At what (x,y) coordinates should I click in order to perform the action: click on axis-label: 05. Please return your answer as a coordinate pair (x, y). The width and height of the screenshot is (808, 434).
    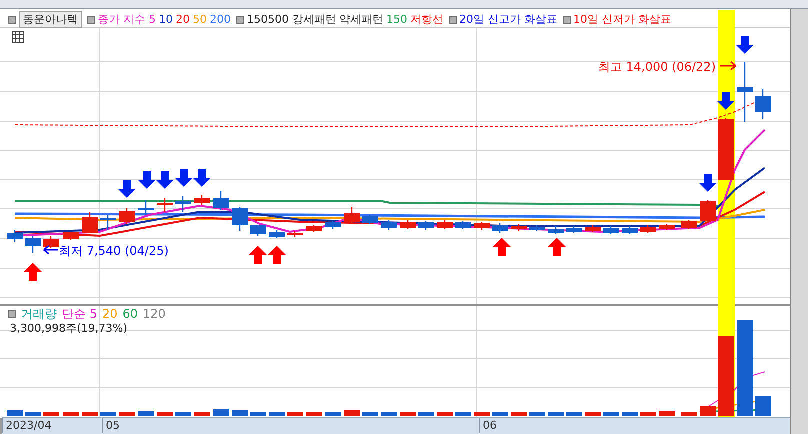
    Looking at the image, I should click on (111, 426).